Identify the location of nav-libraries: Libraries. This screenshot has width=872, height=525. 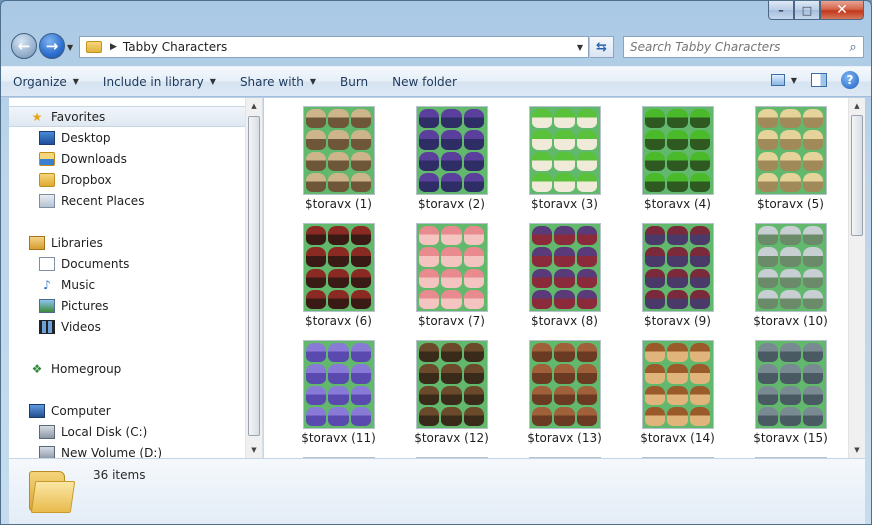
(128, 242).